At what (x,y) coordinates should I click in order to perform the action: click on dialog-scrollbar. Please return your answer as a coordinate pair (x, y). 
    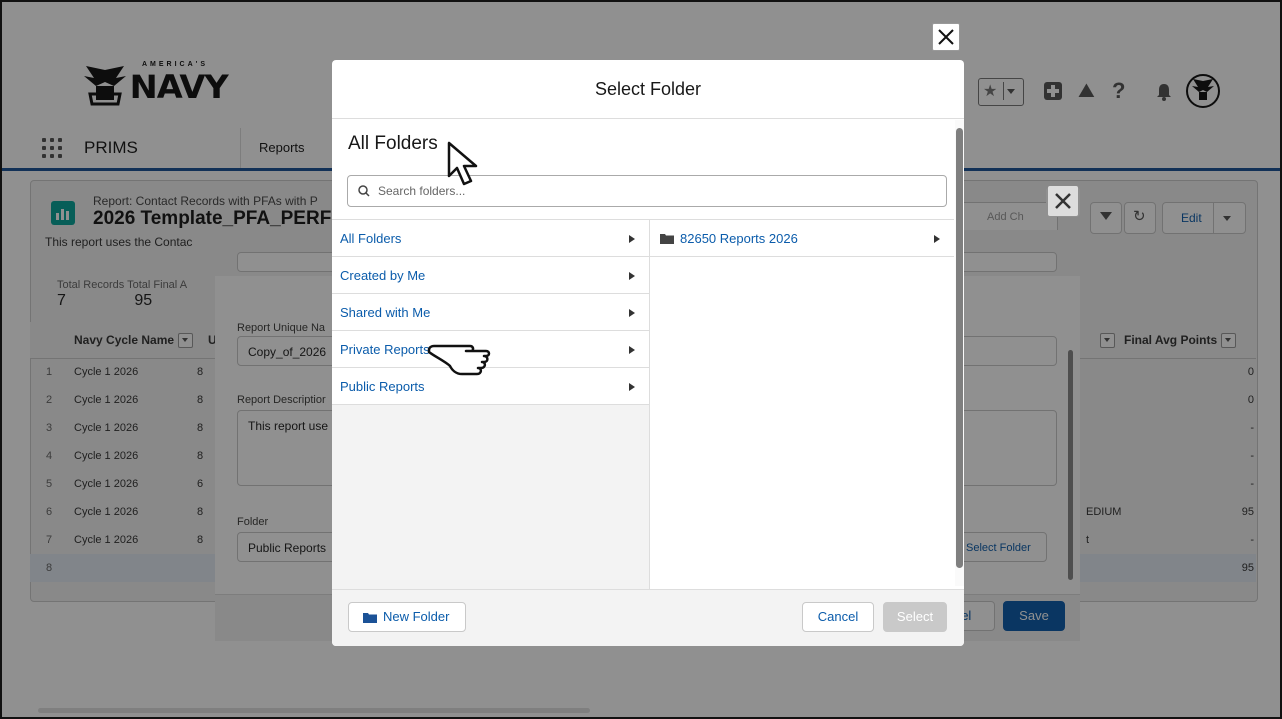
    Looking at the image, I should click on (959, 353).